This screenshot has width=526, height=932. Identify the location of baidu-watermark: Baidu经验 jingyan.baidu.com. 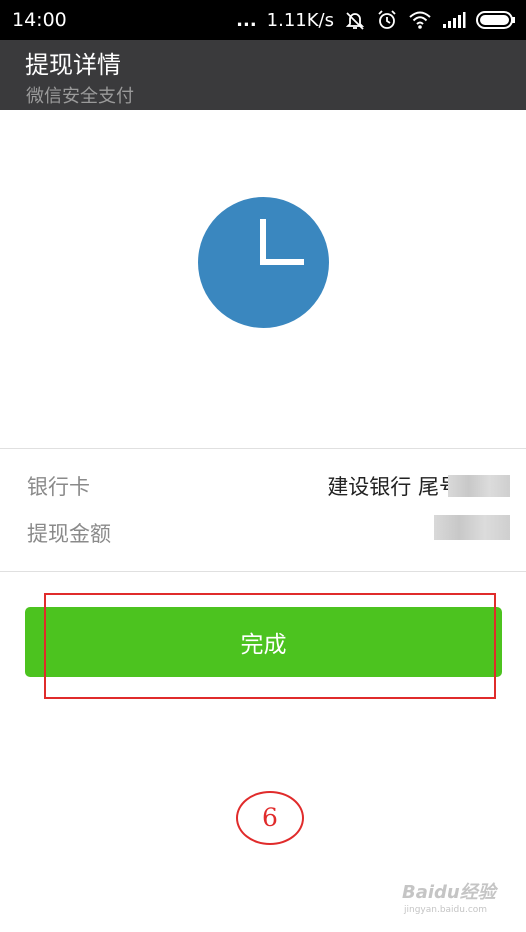
(451, 900).